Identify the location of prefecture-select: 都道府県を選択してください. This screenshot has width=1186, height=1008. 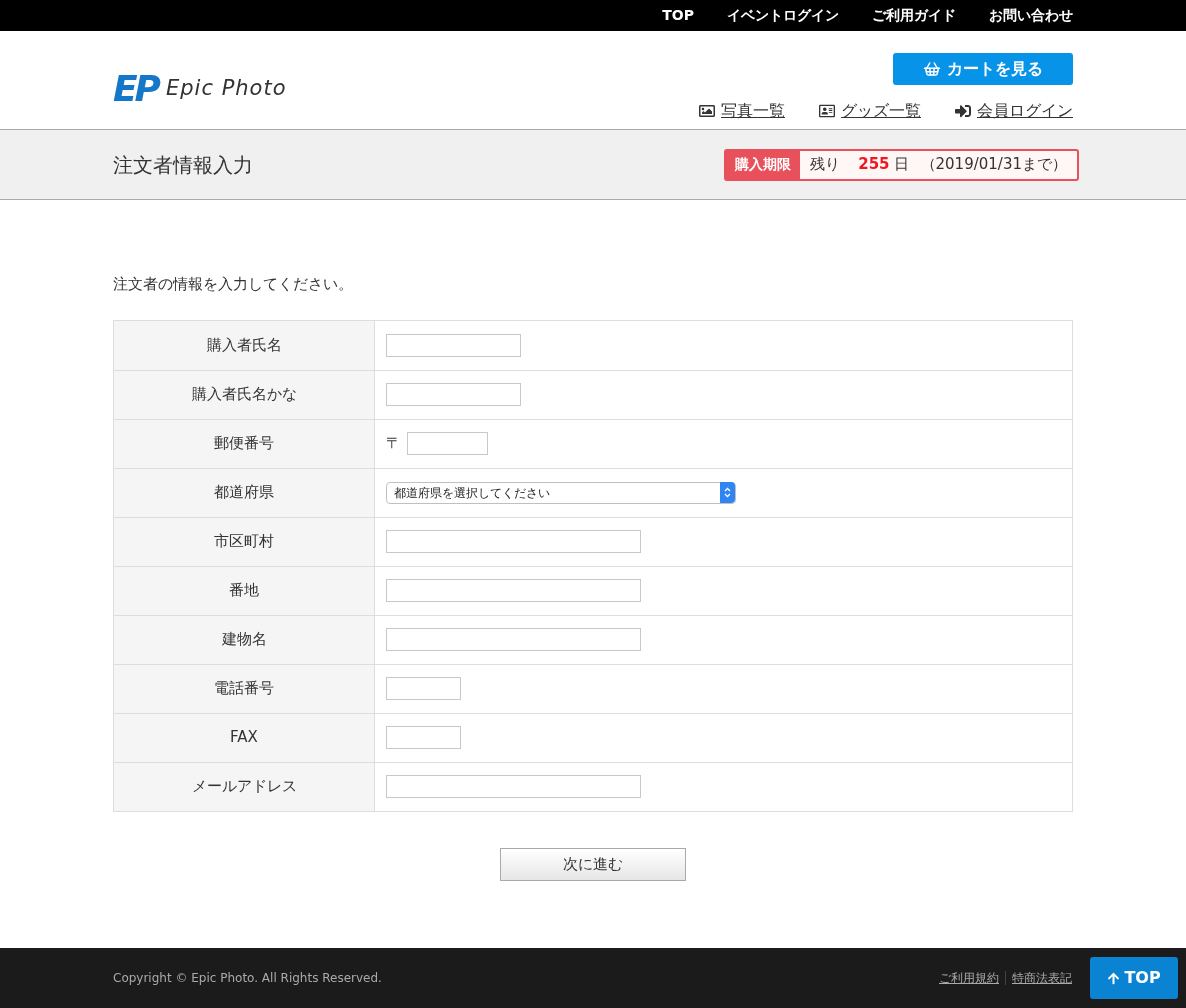
(561, 492).